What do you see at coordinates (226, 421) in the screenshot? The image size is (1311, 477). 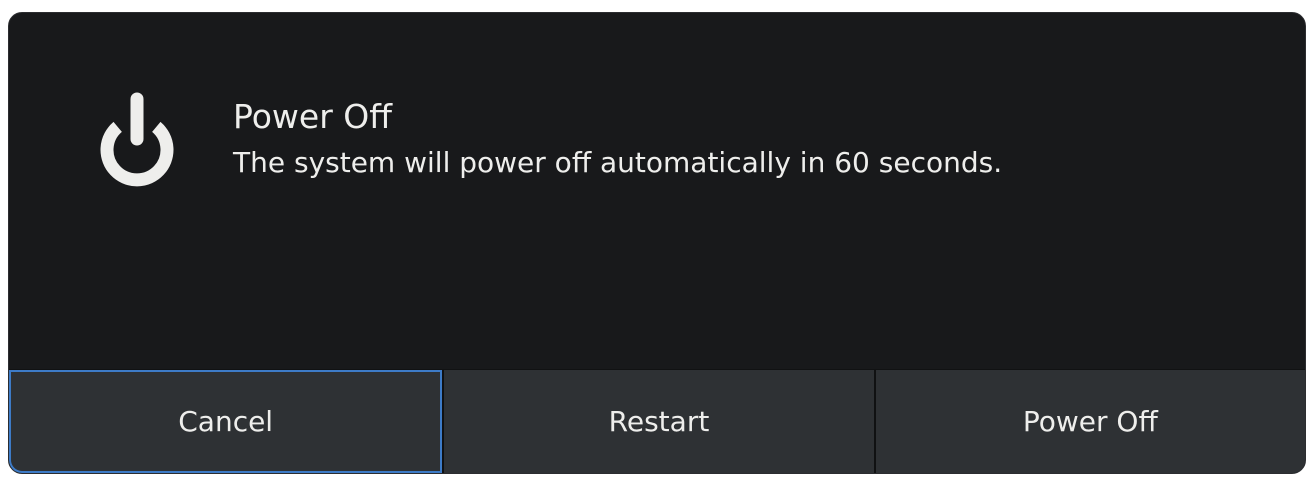 I see `cancel-button: Cancel` at bounding box center [226, 421].